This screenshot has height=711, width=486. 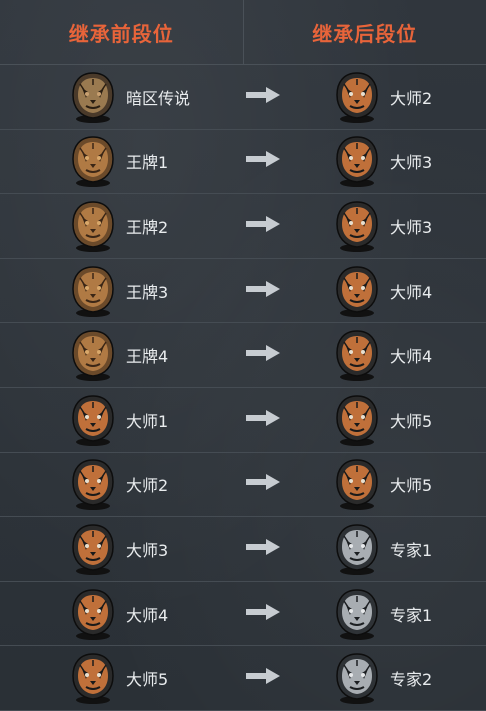 I want to click on table-row: 王牌4 大师4, so click(x=243, y=355).